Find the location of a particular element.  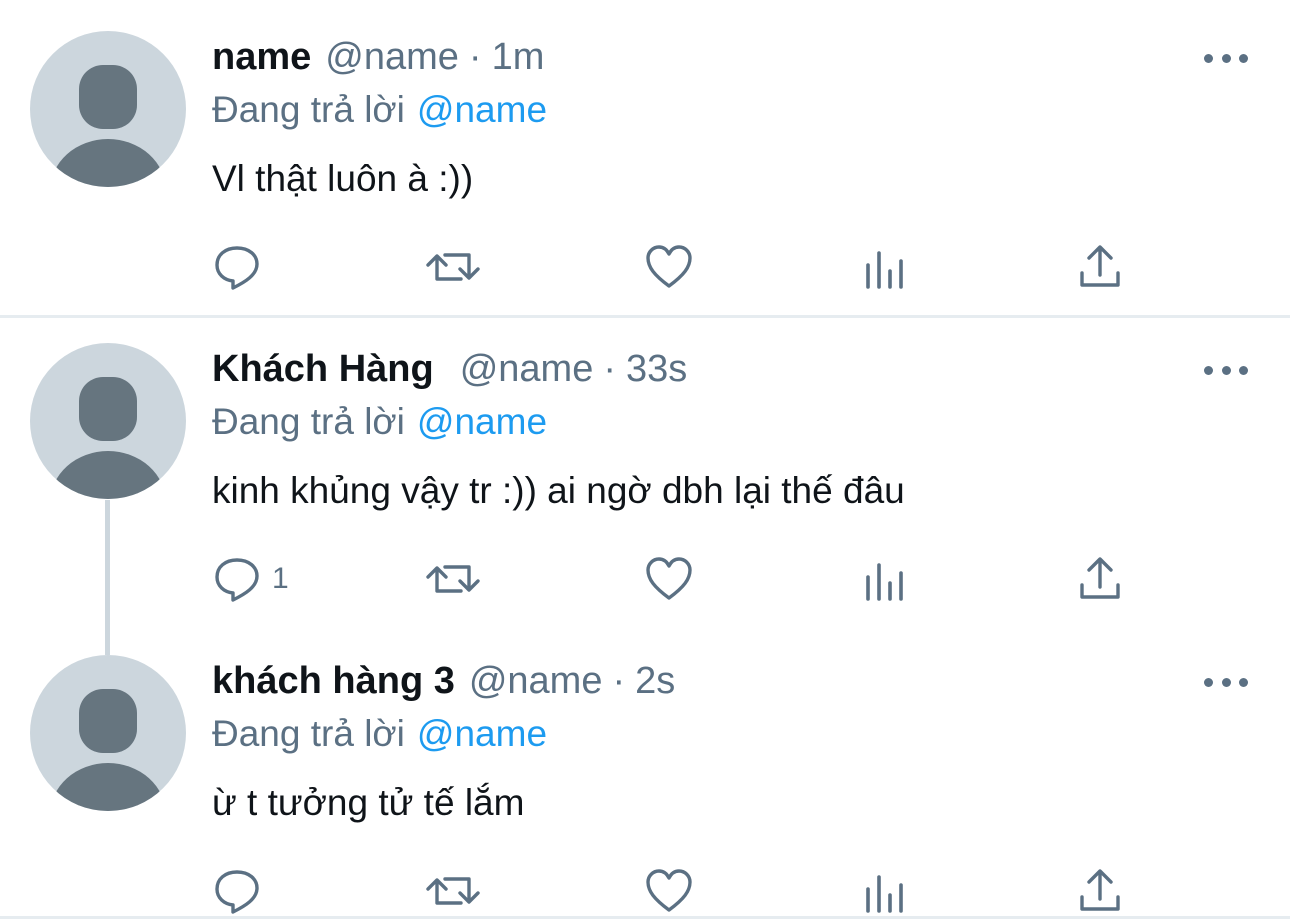

display-name: Khách Hàng is located at coordinates (323, 369).